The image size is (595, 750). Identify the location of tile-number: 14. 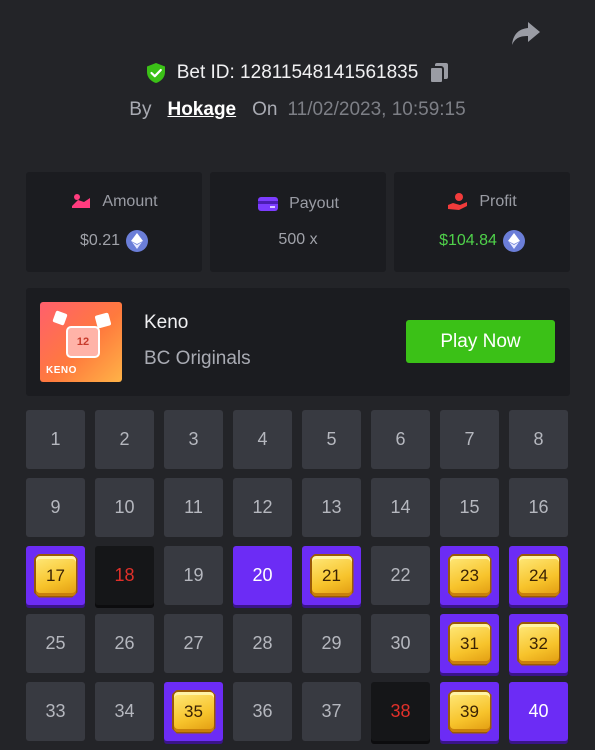
(400, 507).